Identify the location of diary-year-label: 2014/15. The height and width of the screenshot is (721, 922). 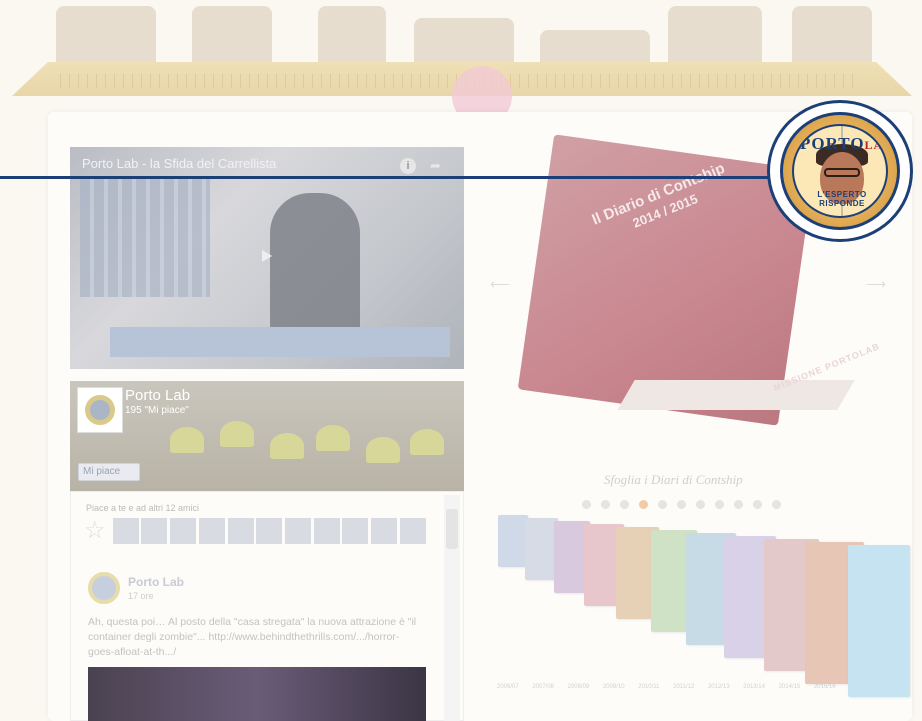
(790, 687).